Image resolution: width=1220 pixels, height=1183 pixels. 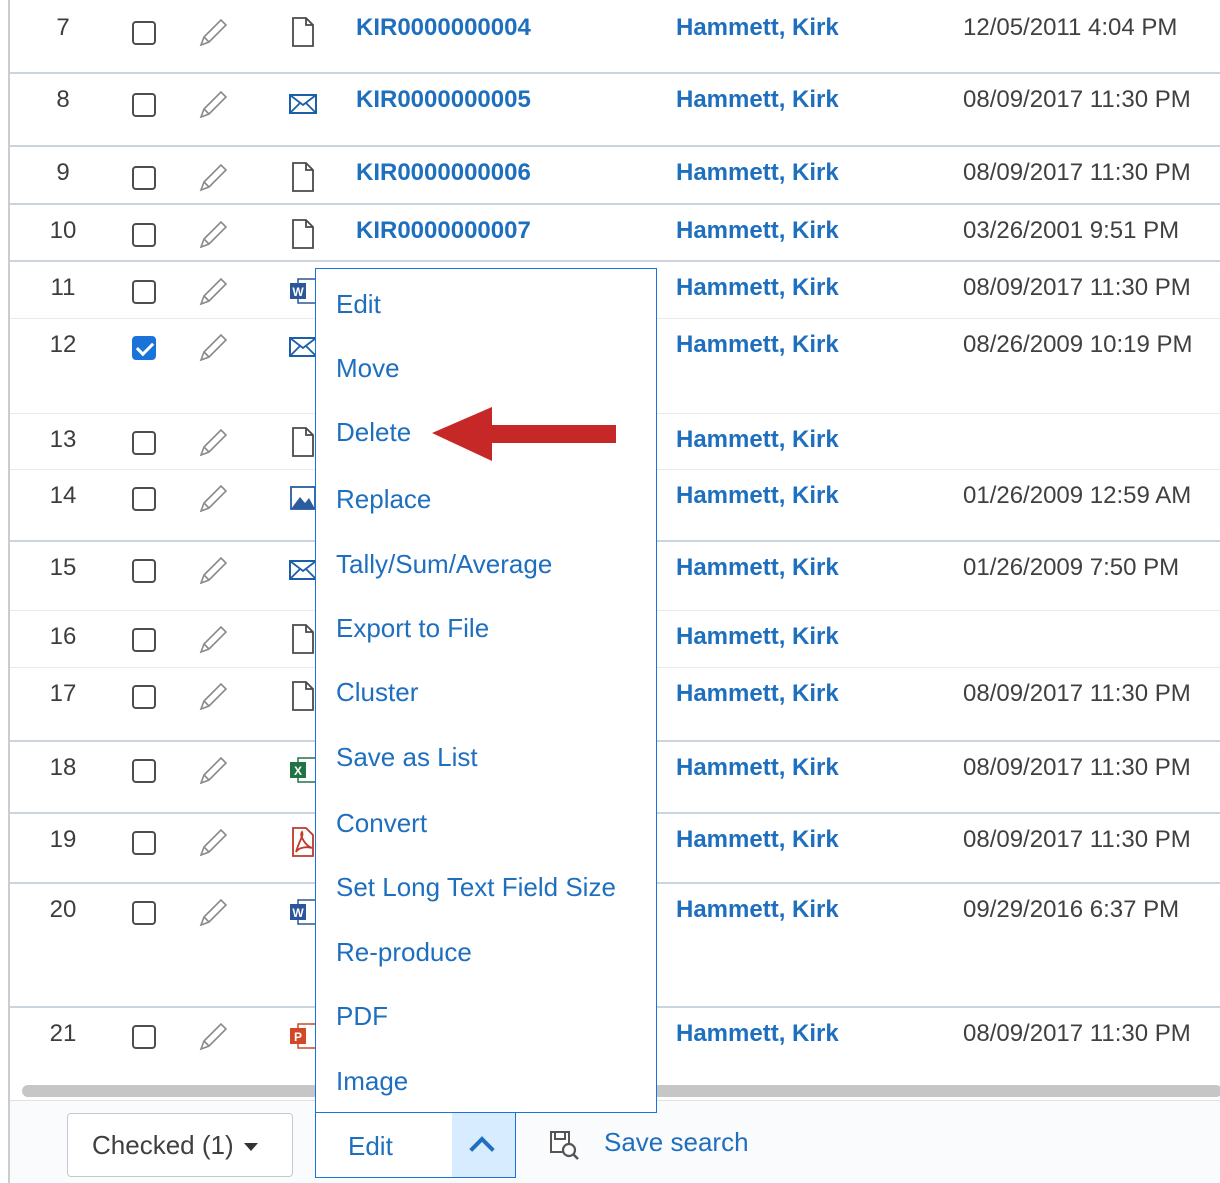 What do you see at coordinates (412, 628) in the screenshot?
I see `menu-item-export-to-file: Export to File` at bounding box center [412, 628].